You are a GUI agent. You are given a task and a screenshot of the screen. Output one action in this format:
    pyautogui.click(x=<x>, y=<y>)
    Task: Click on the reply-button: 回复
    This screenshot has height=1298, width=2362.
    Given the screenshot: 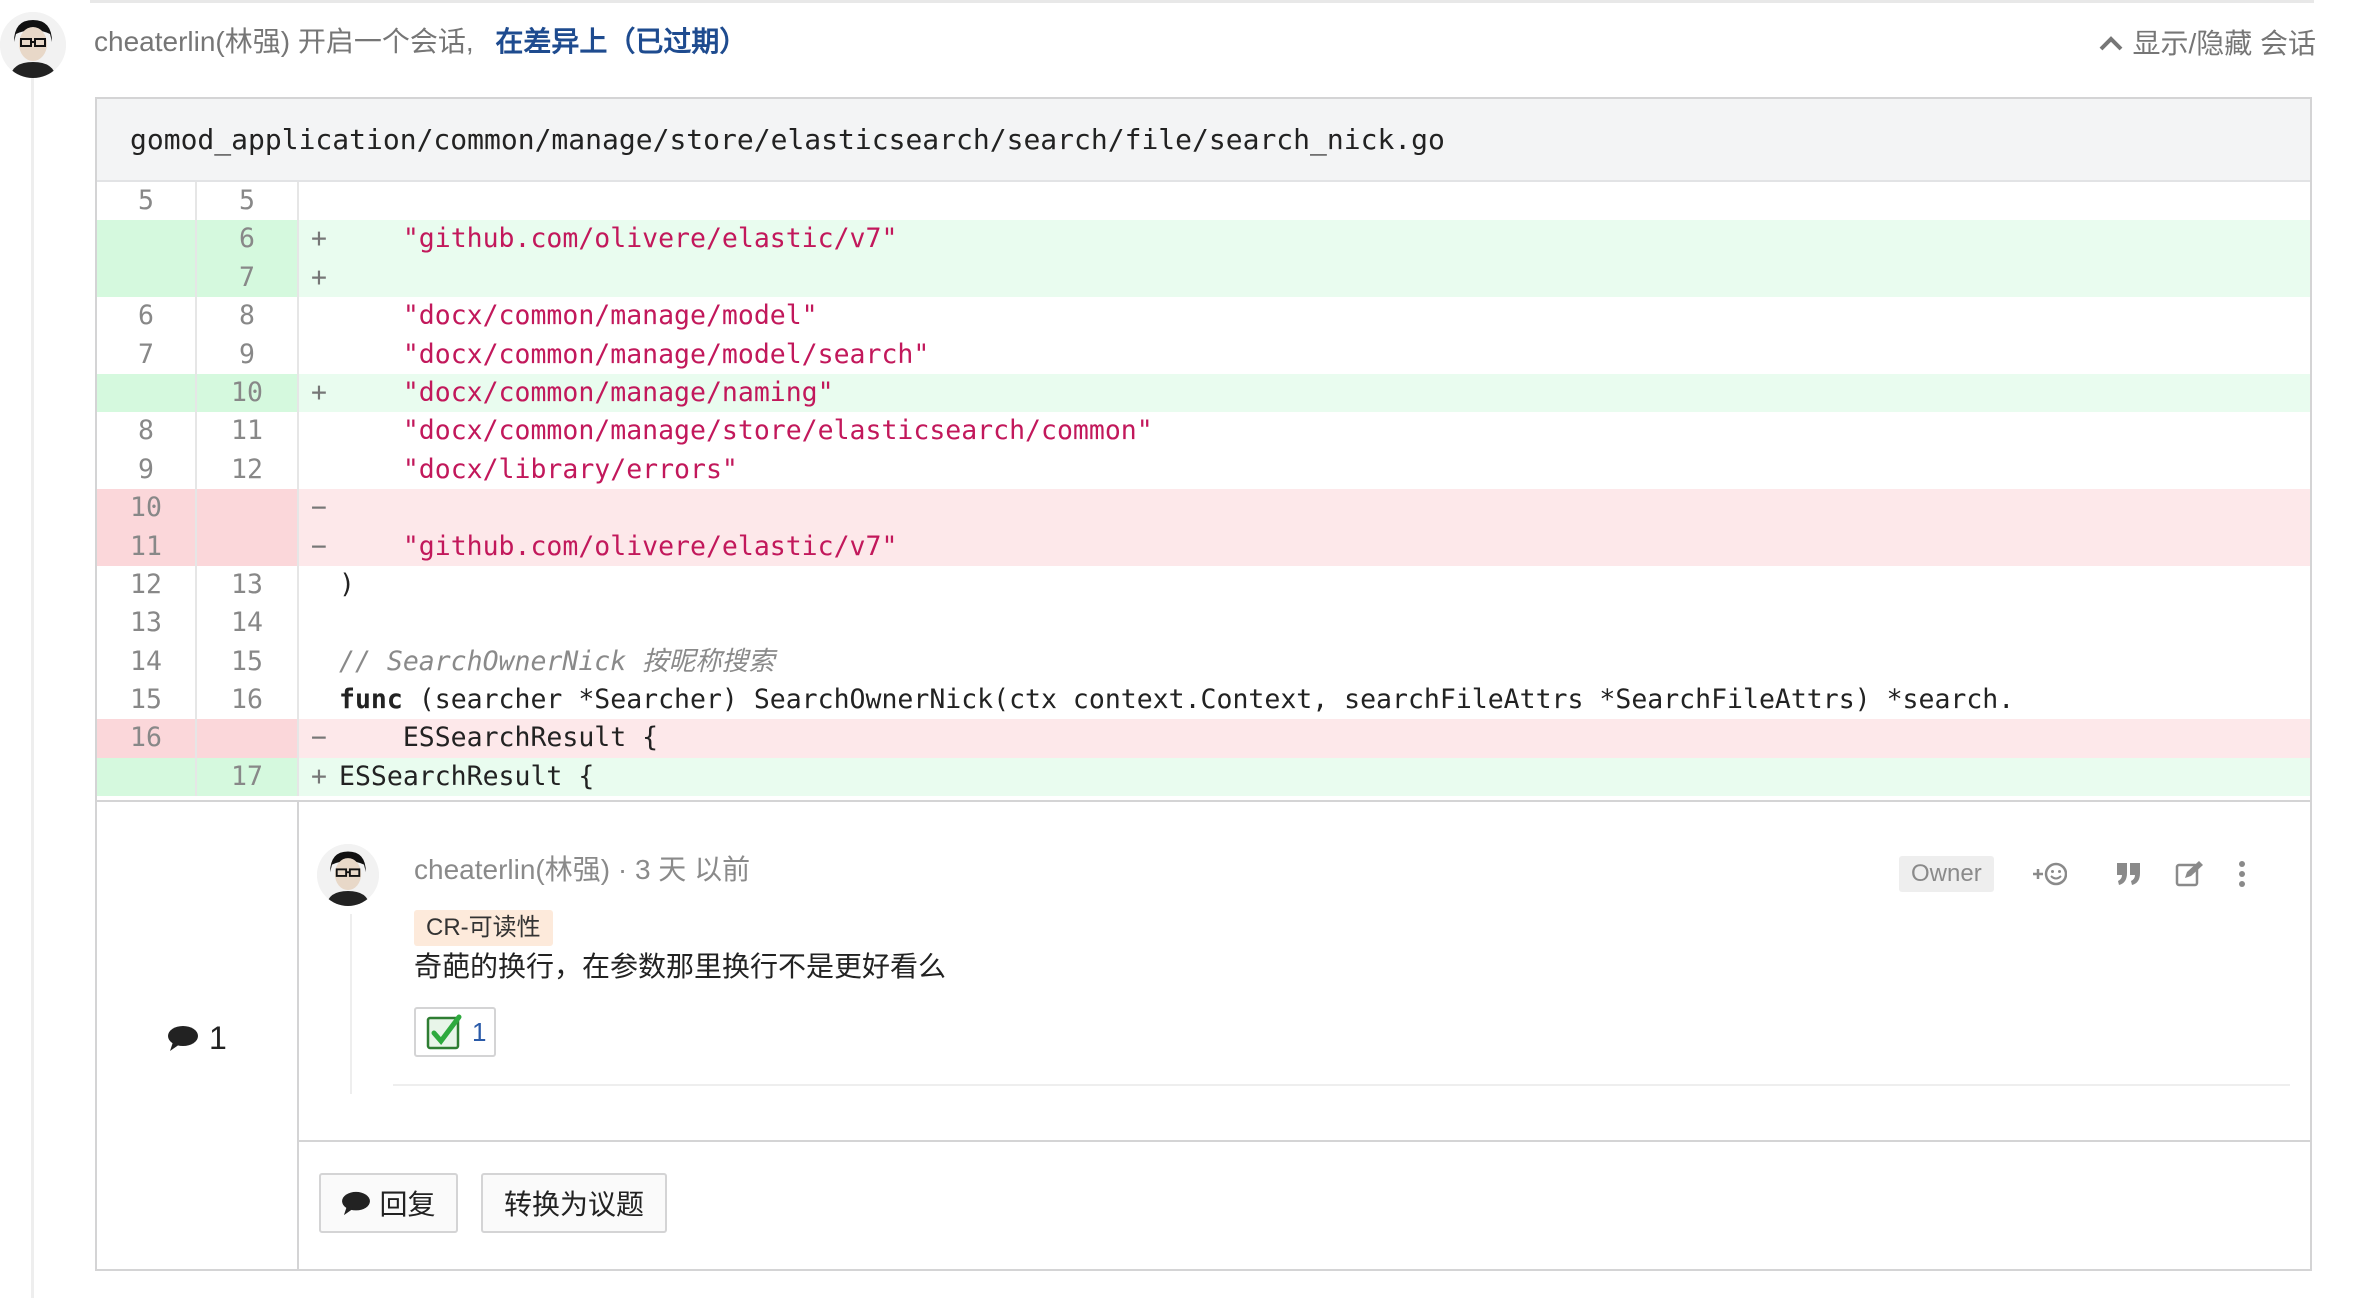 What is the action you would take?
    pyautogui.click(x=388, y=1203)
    